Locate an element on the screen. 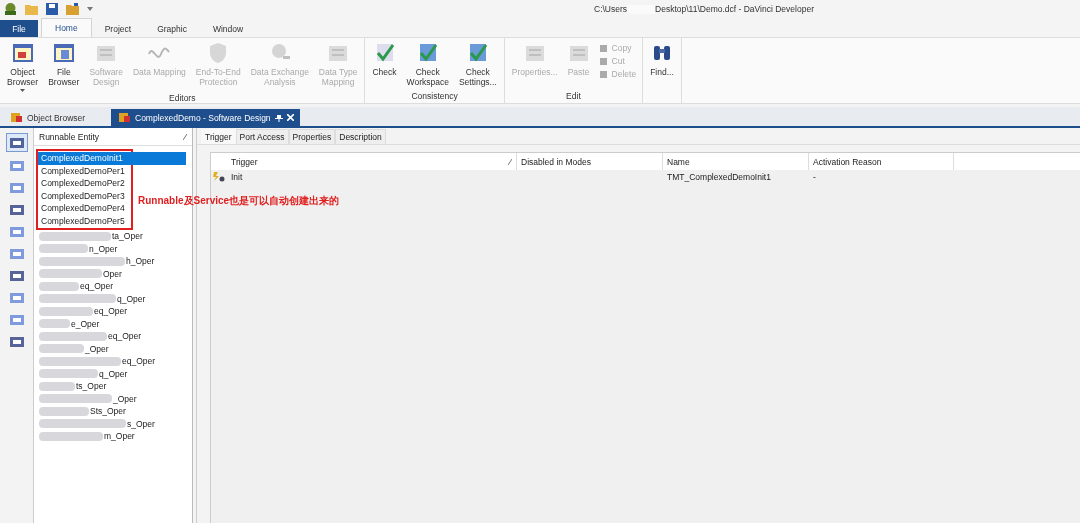 This screenshot has width=1080, height=523. list-item: Sts_Oper is located at coordinates (113, 411).